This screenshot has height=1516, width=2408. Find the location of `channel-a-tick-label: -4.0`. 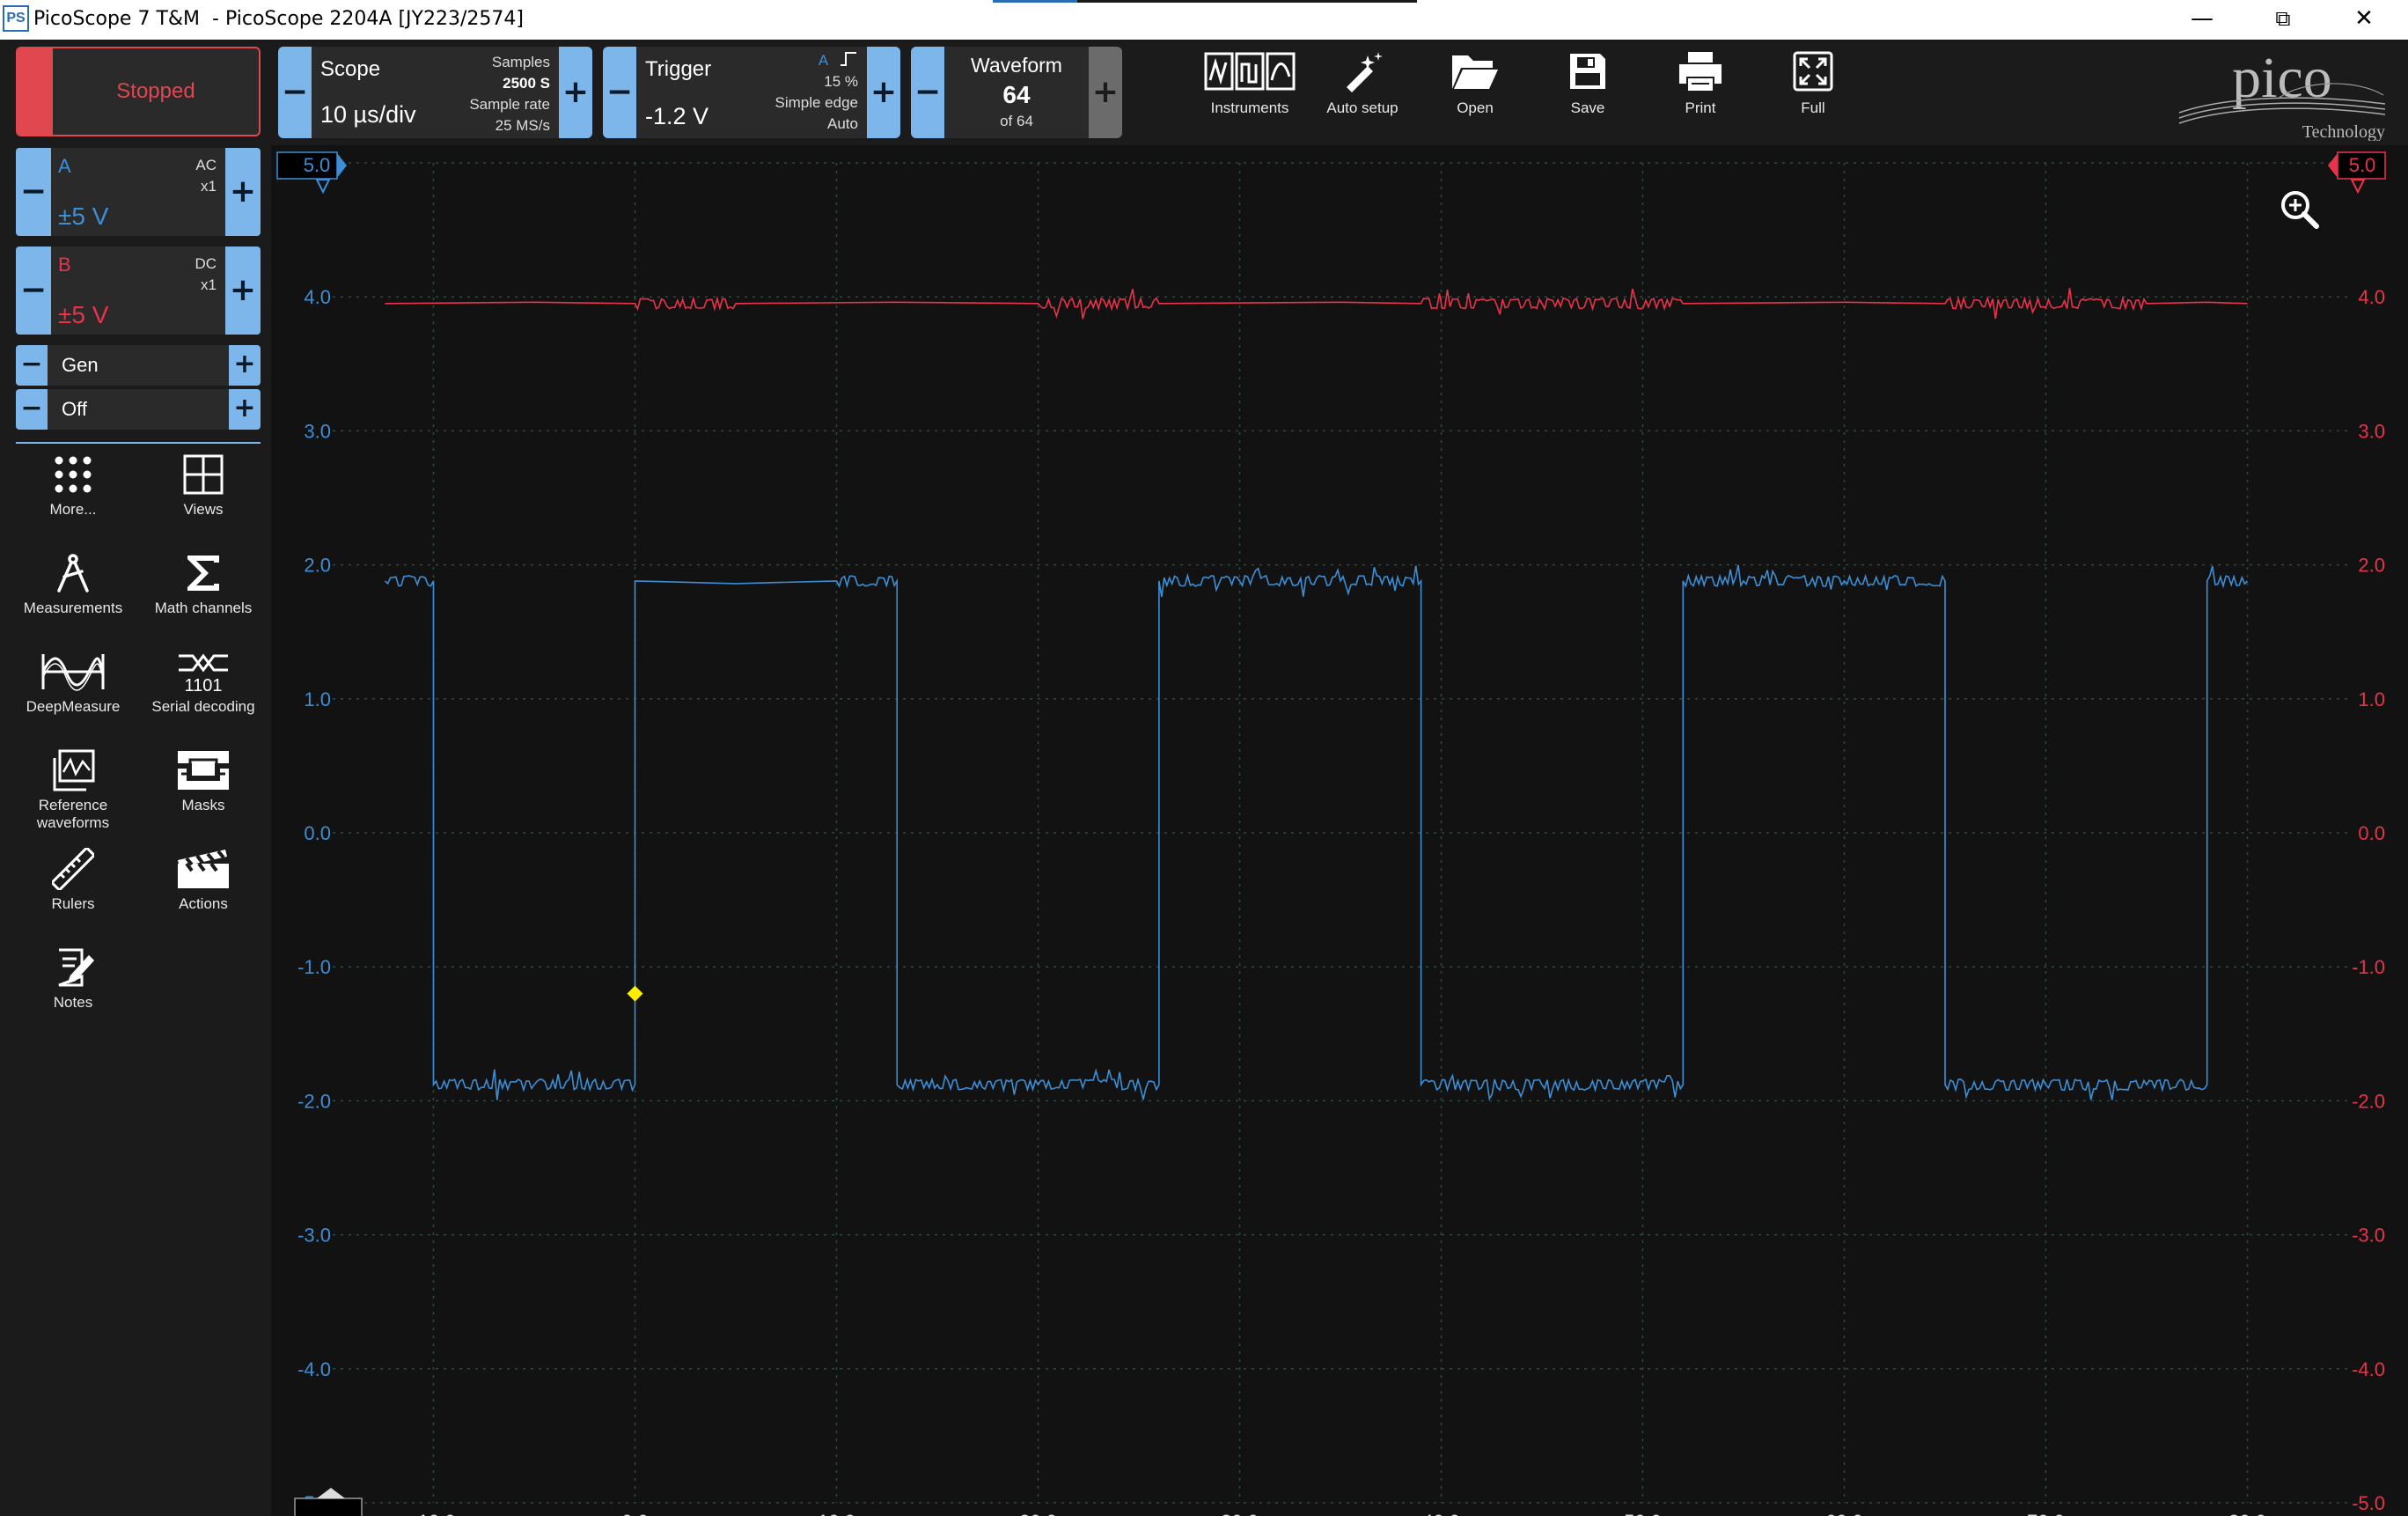

channel-a-tick-label: -4.0 is located at coordinates (314, 1369).